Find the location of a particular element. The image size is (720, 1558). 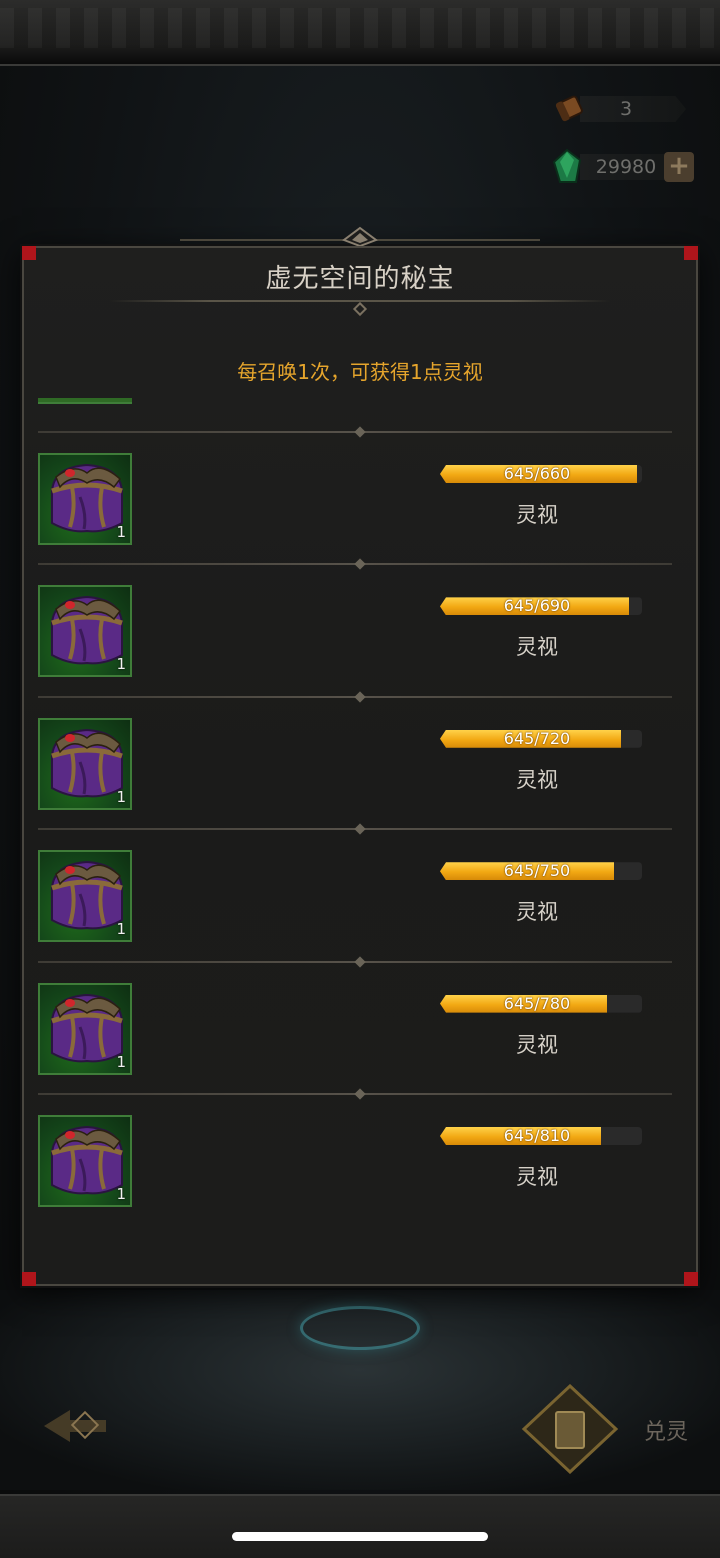

progress-text: 645/690 is located at coordinates (537, 606).